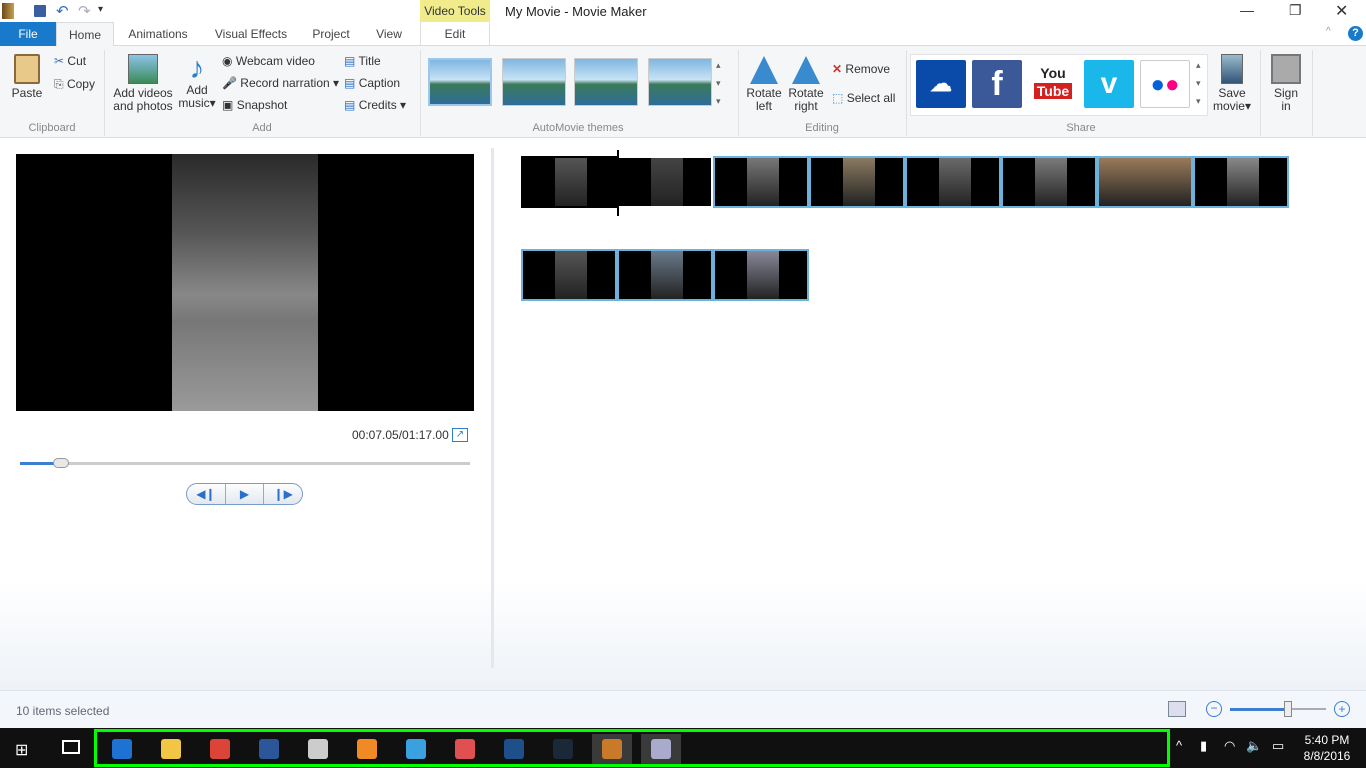 The image size is (1366, 768). I want to click on tab-visual-effects: Visual Effects, so click(251, 34).